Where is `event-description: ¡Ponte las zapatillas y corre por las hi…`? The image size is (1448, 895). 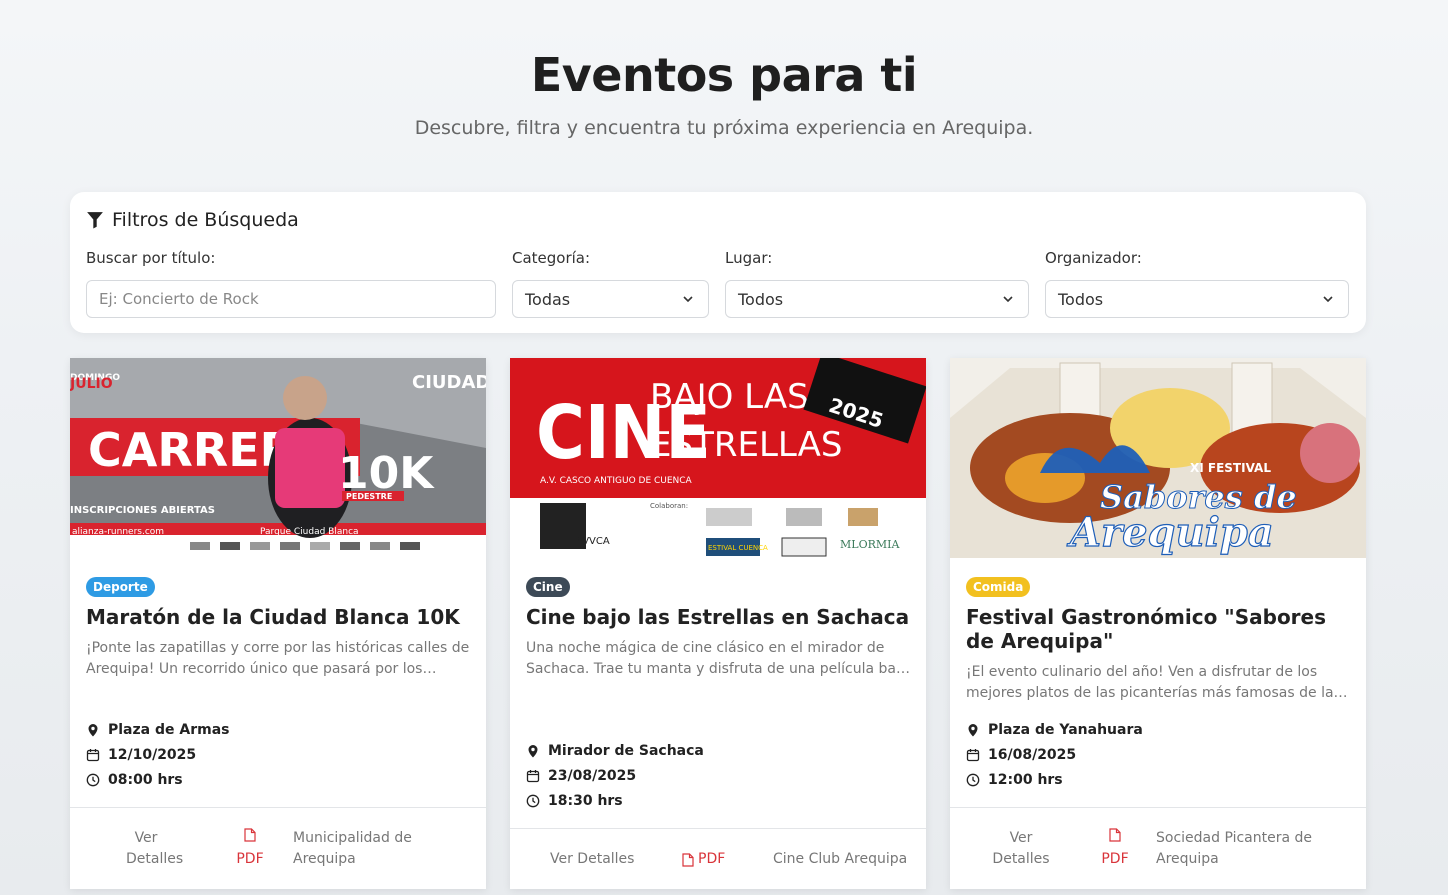 event-description: ¡Ponte las zapatillas y corre por las hi… is located at coordinates (278, 658).